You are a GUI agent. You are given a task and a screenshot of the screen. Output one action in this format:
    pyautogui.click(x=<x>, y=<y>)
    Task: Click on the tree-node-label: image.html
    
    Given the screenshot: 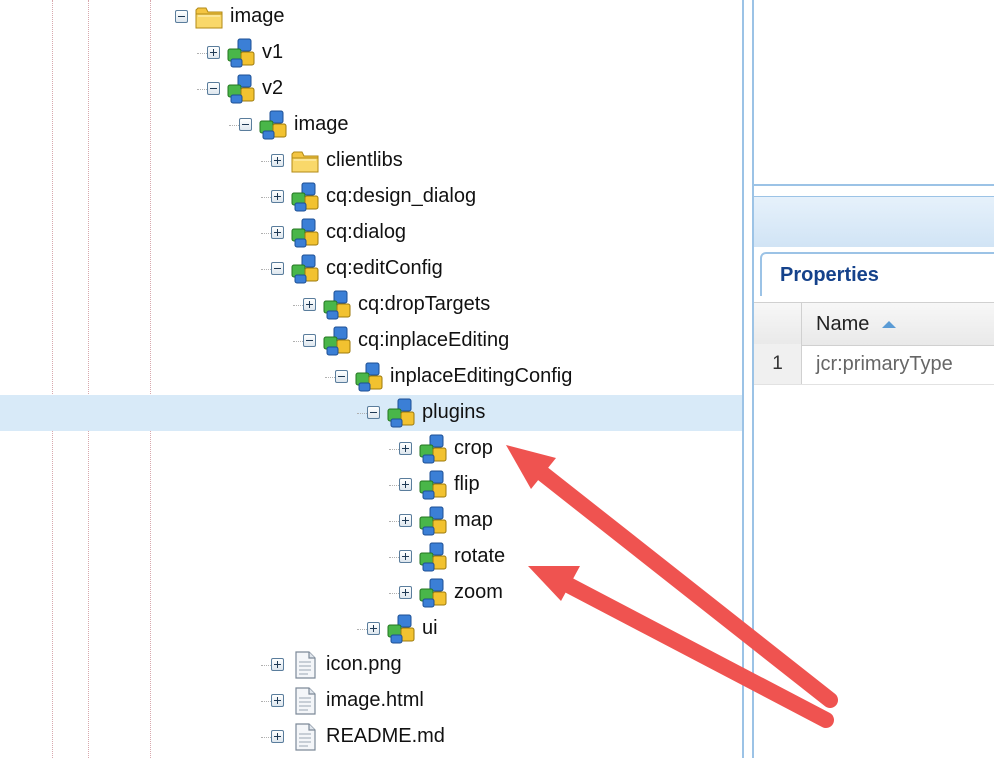 What is the action you would take?
    pyautogui.click(x=375, y=701)
    